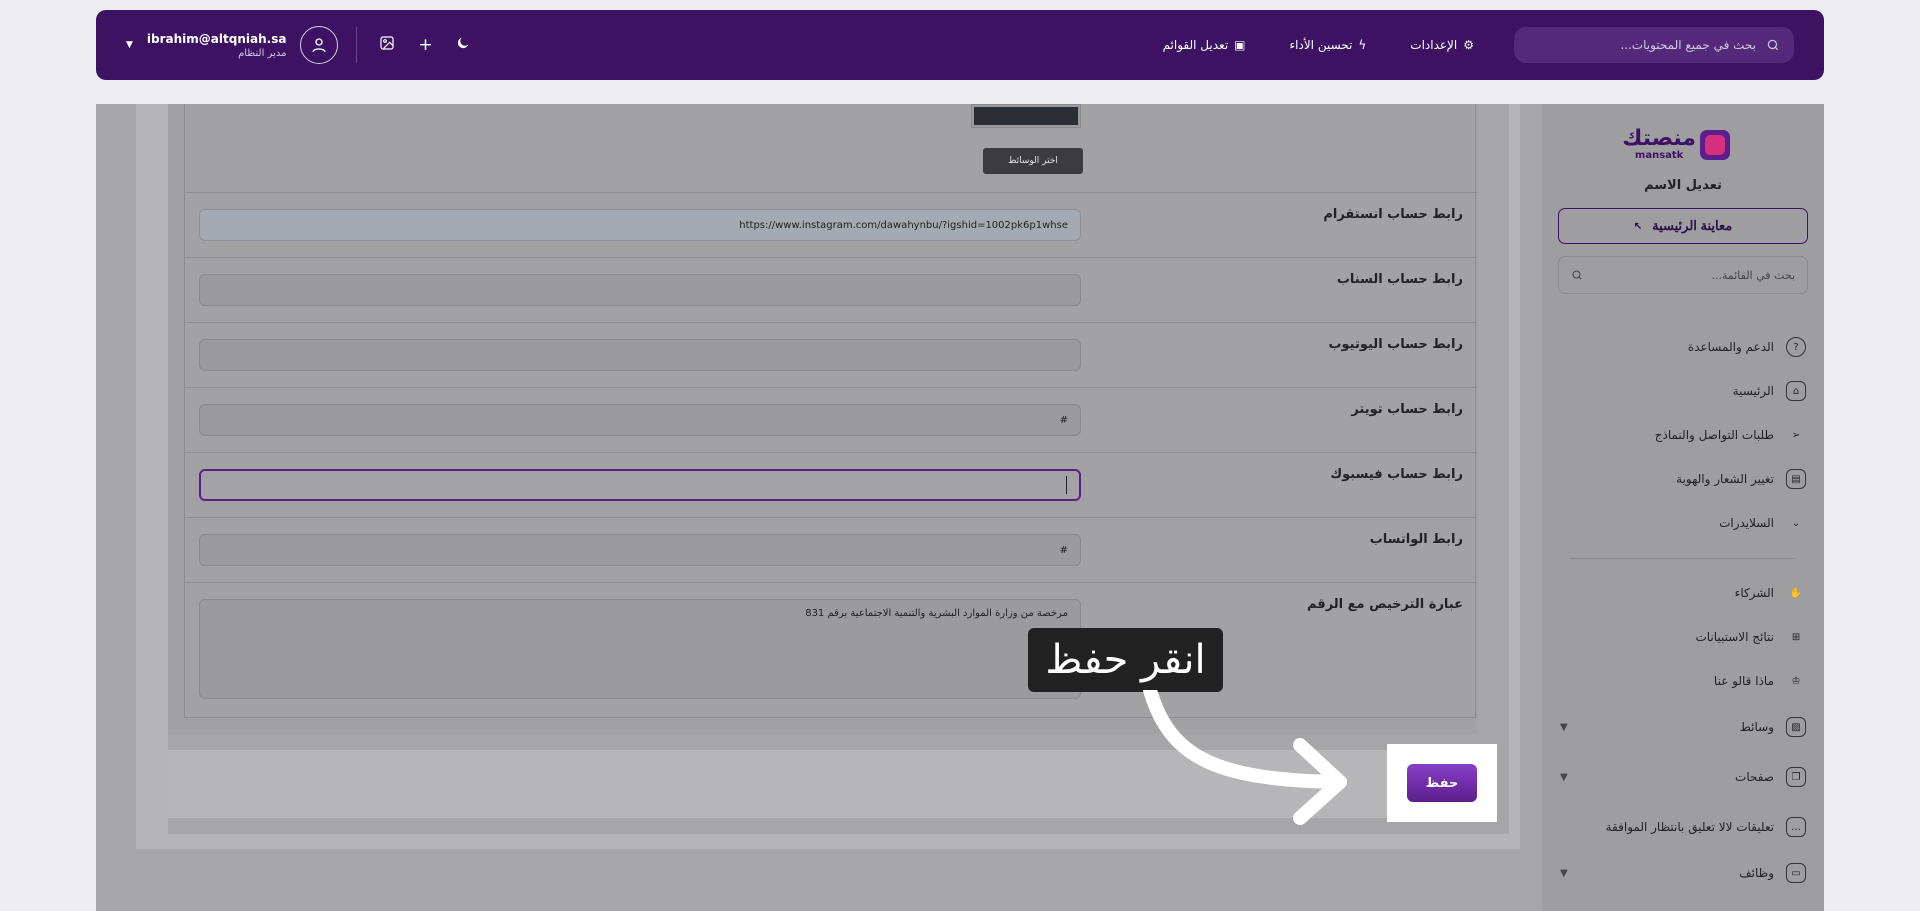  I want to click on grid-icon: ⊞, so click(1796, 637).